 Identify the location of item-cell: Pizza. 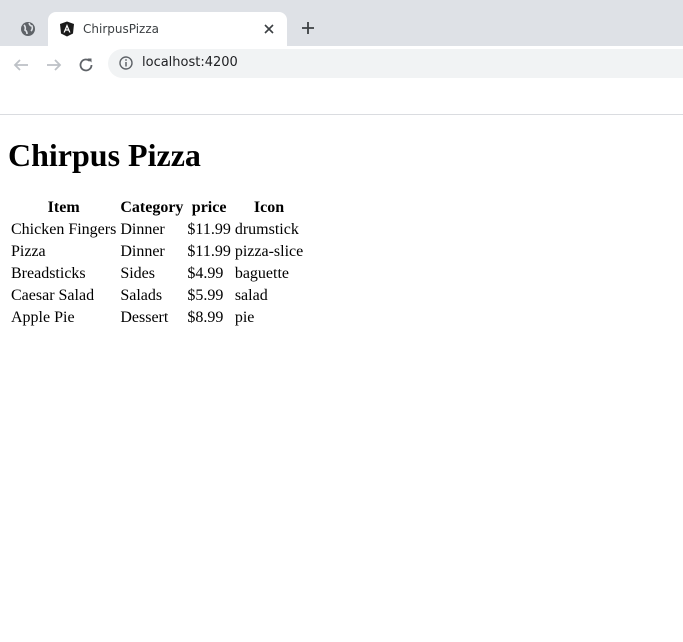
(28, 251).